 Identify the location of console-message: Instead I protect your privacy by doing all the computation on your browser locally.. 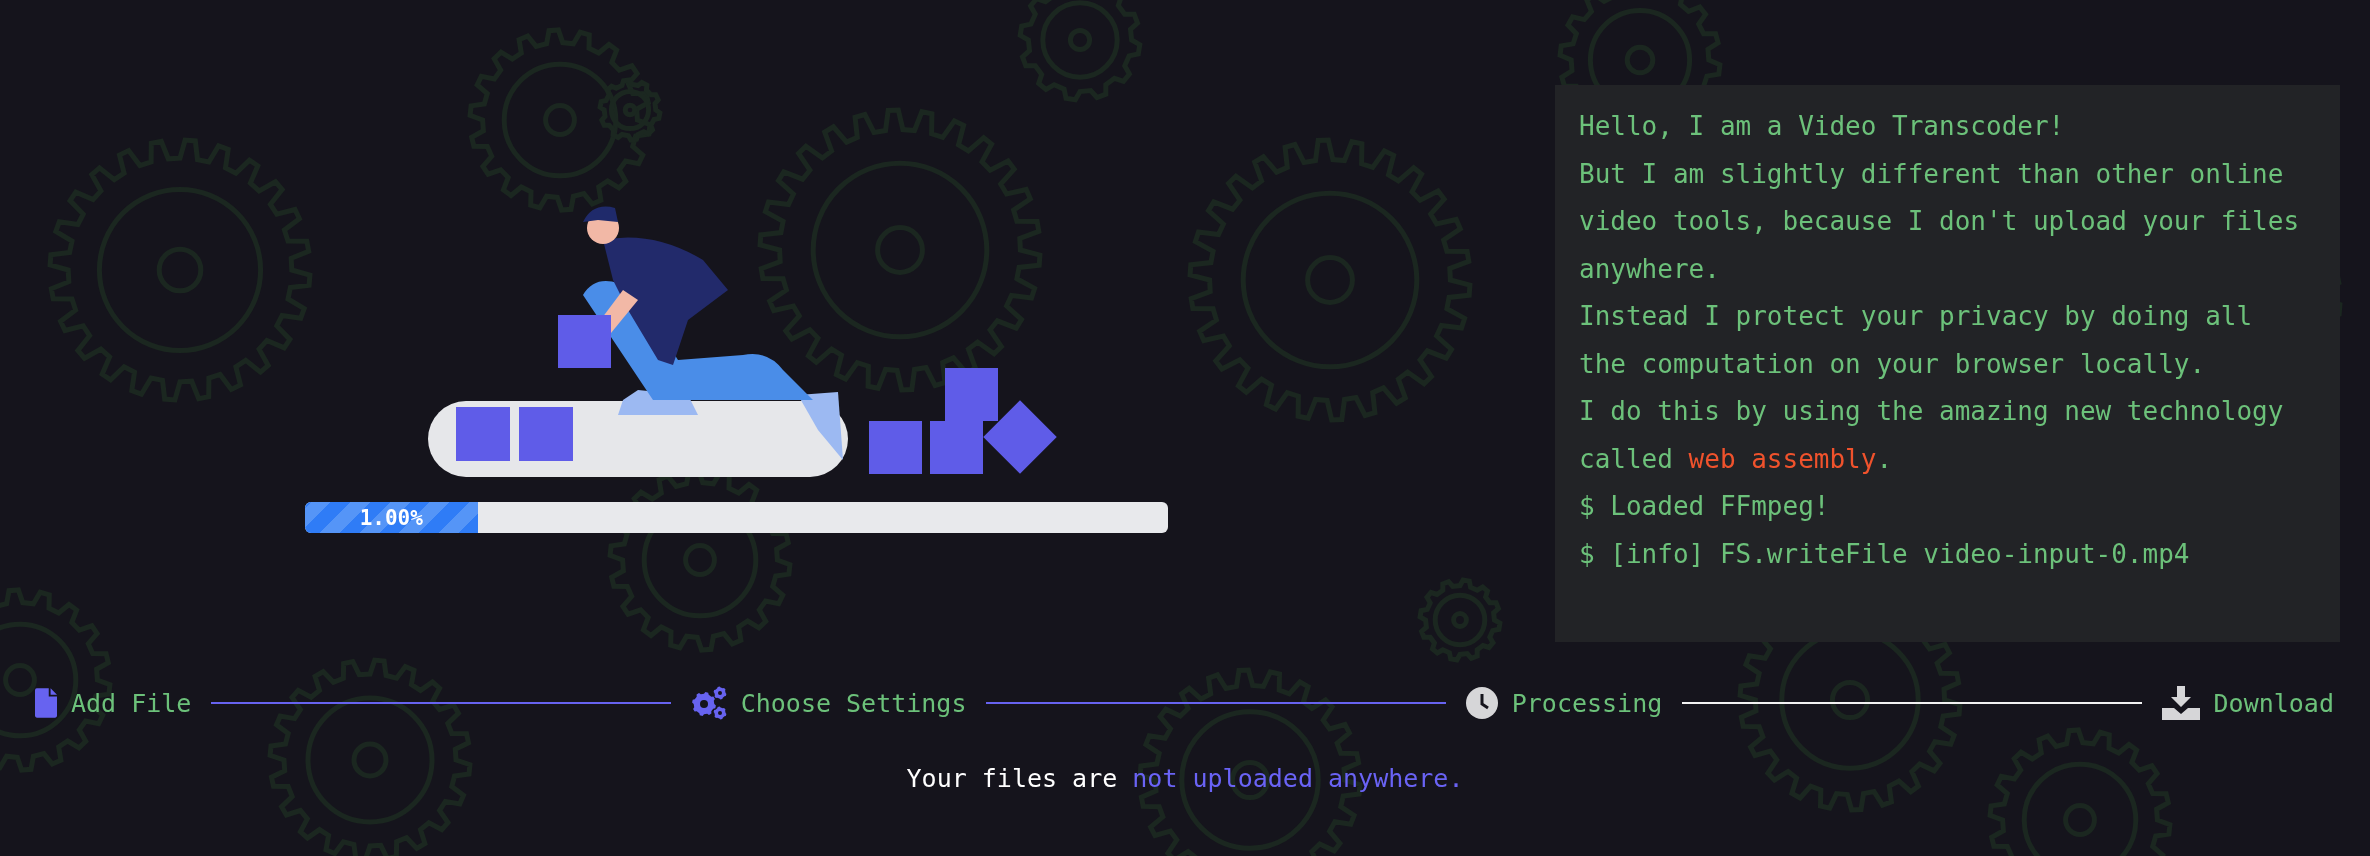
(1916, 340).